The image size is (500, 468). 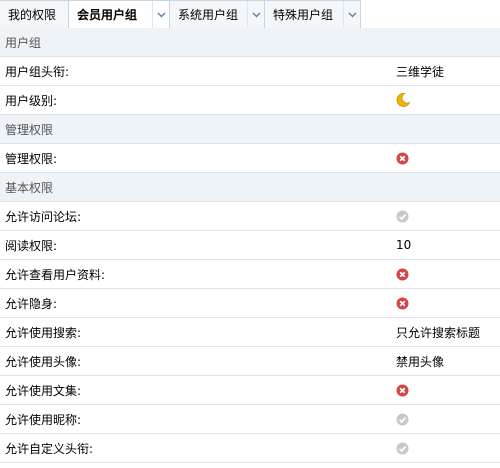 I want to click on row-label: 用户组头衔:, so click(x=37, y=71).